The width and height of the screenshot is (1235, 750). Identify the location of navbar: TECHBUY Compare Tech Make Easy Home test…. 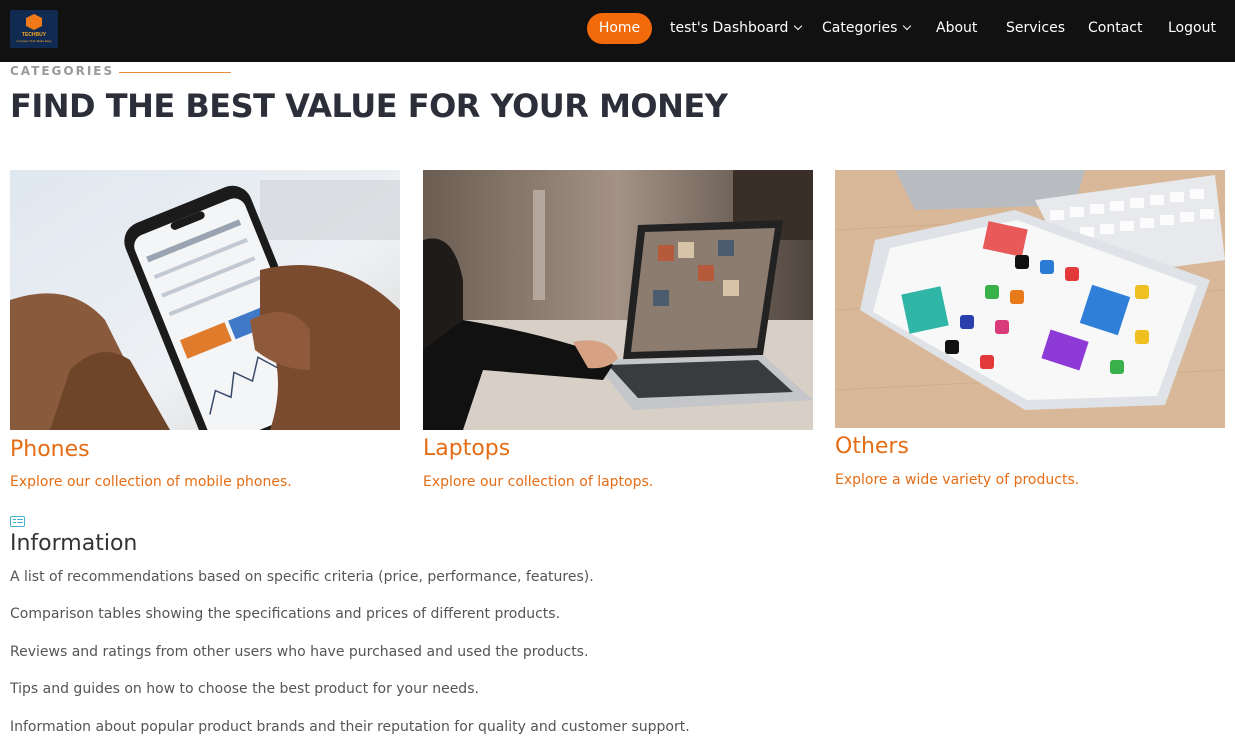
(617, 31).